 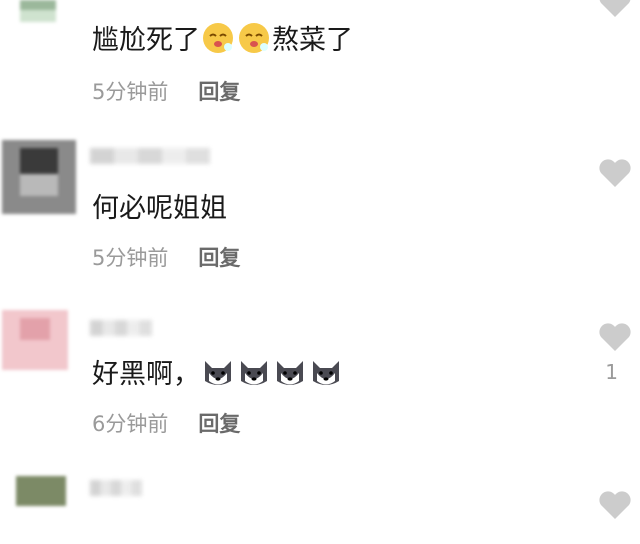 I want to click on comment-meta: 6分钟前 回复, so click(x=166, y=423).